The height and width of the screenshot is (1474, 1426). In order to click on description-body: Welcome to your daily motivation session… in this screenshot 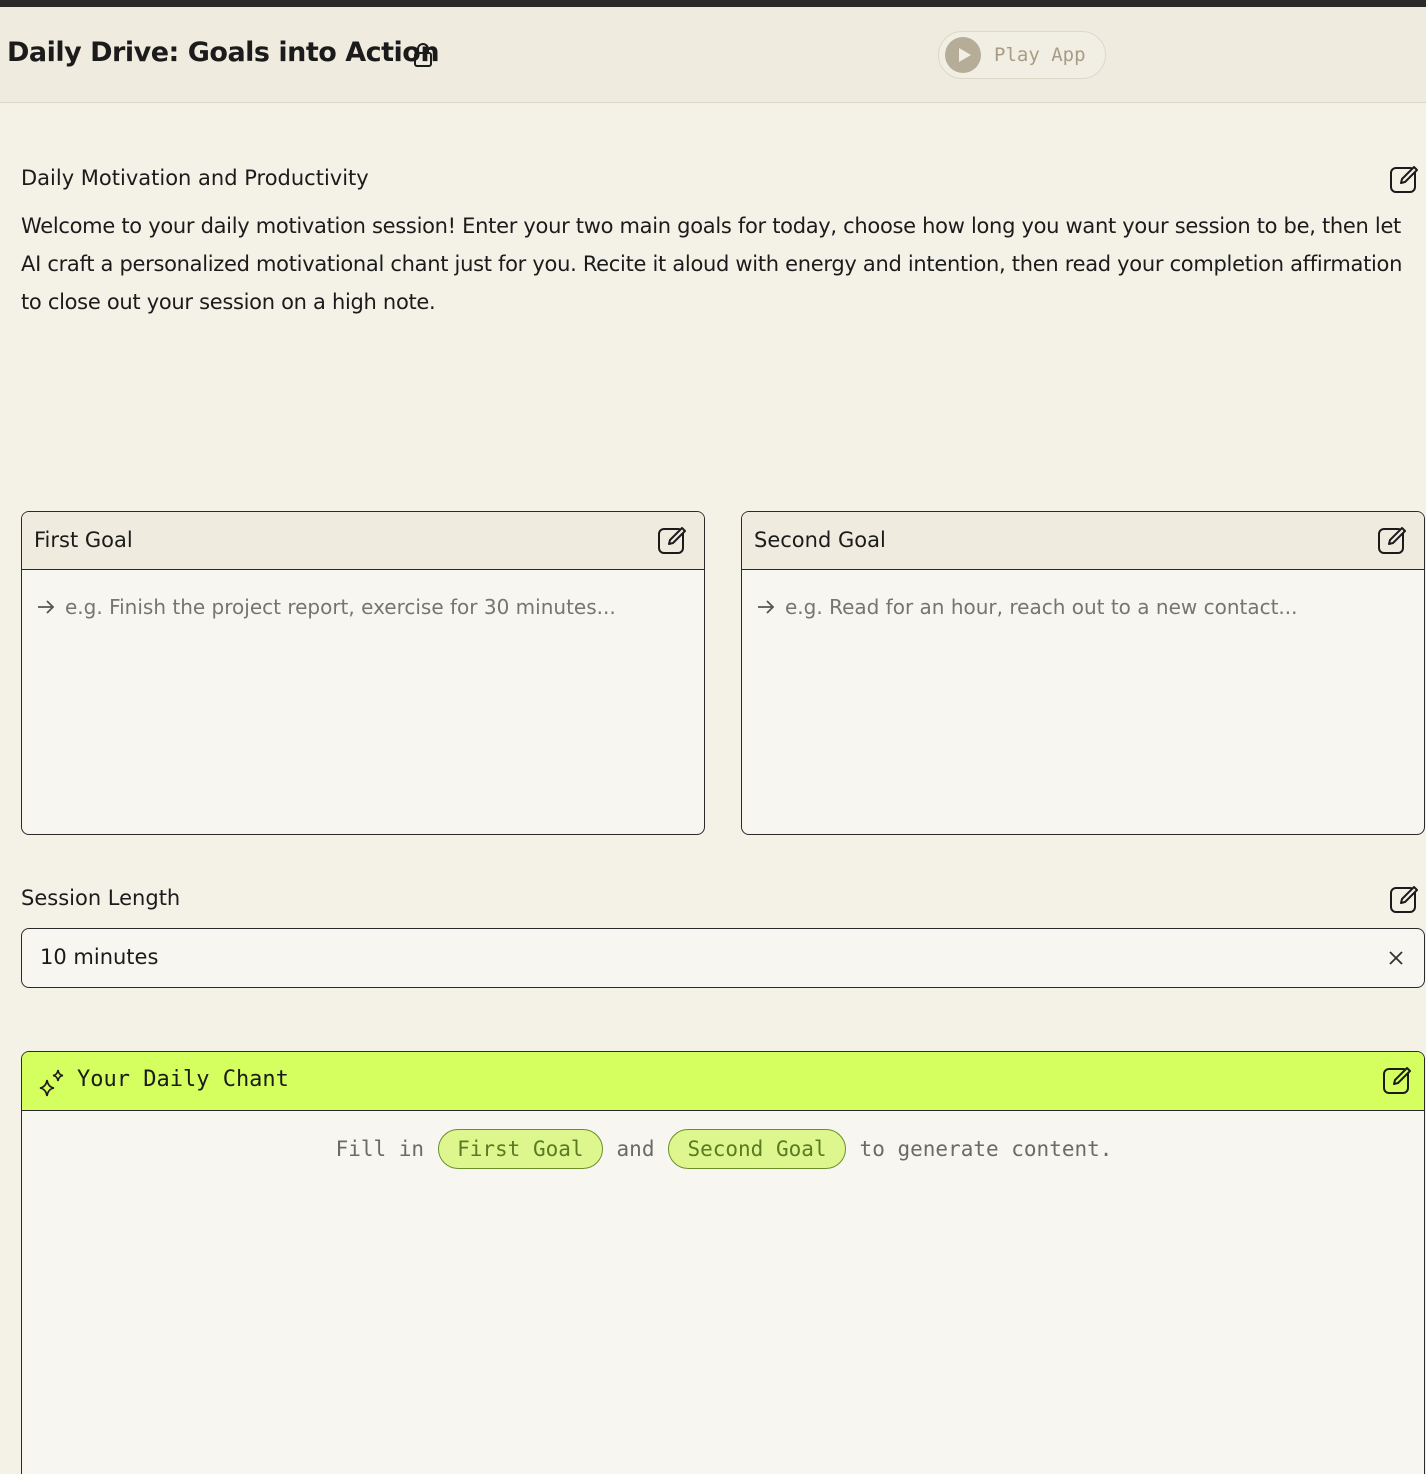, I will do `click(712, 264)`.